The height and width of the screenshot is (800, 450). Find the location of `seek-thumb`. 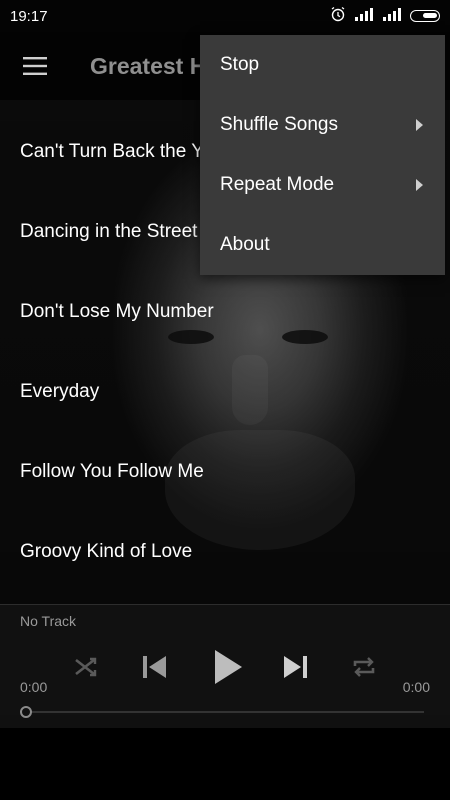

seek-thumb is located at coordinates (26, 712).